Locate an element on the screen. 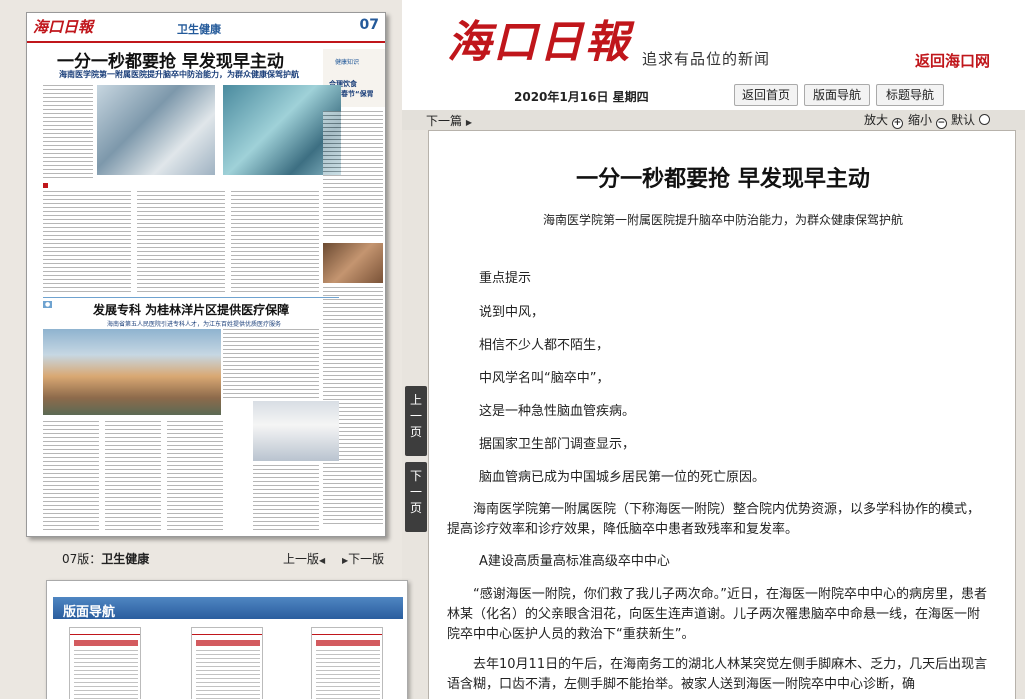 Image resolution: width=1025 pixels, height=699 pixels. paper-logo: 海口日報 is located at coordinates (63, 27).